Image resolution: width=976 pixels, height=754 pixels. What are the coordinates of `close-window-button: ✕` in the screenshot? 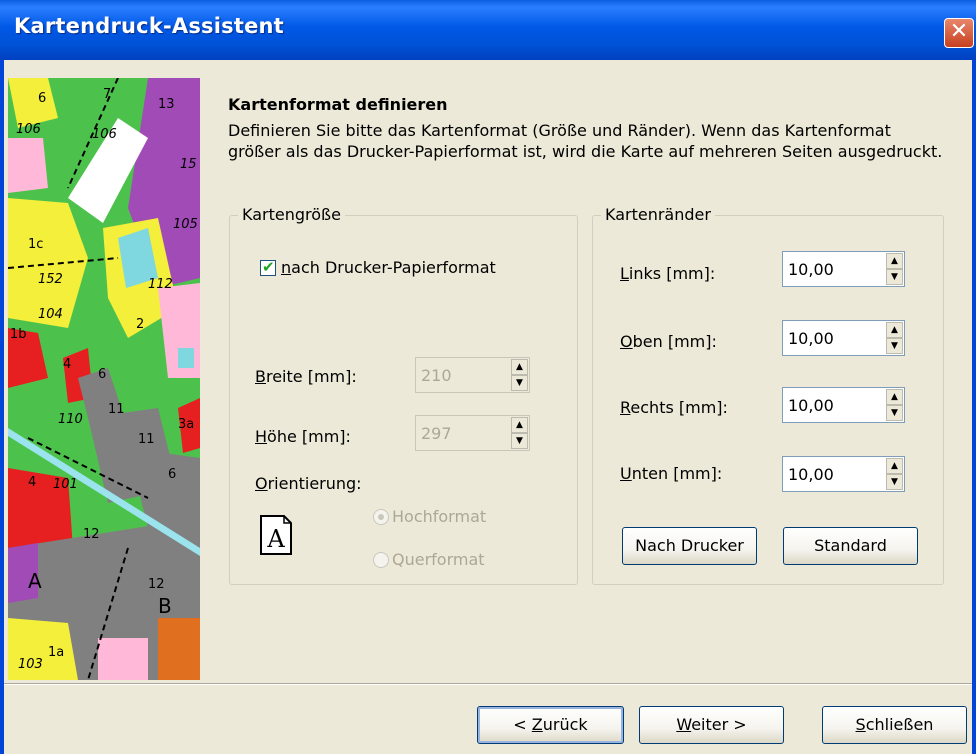 It's located at (959, 33).